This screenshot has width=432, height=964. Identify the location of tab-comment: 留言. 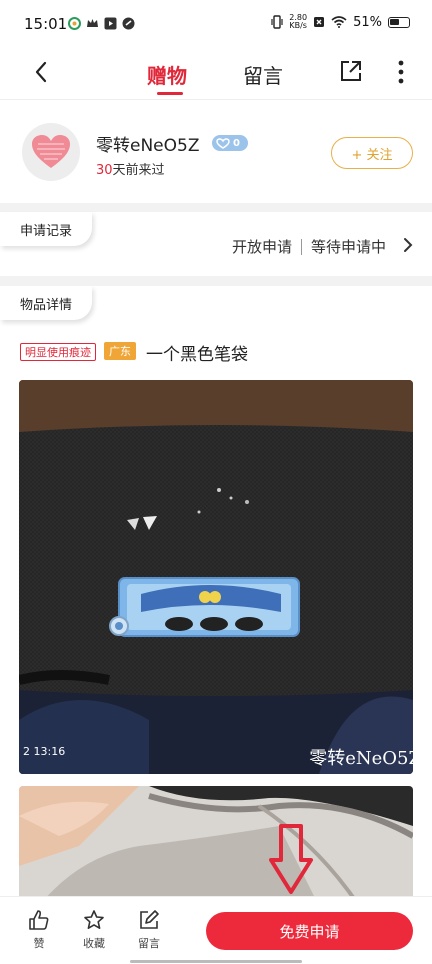
(263, 74).